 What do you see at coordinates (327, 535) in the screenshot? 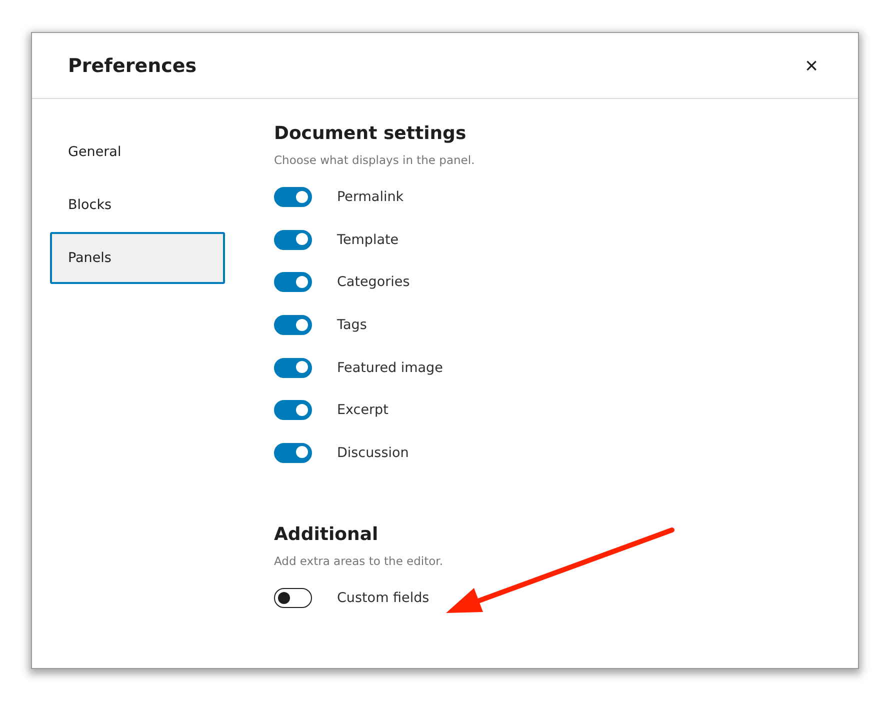
I see `section-heading: Additional` at bounding box center [327, 535].